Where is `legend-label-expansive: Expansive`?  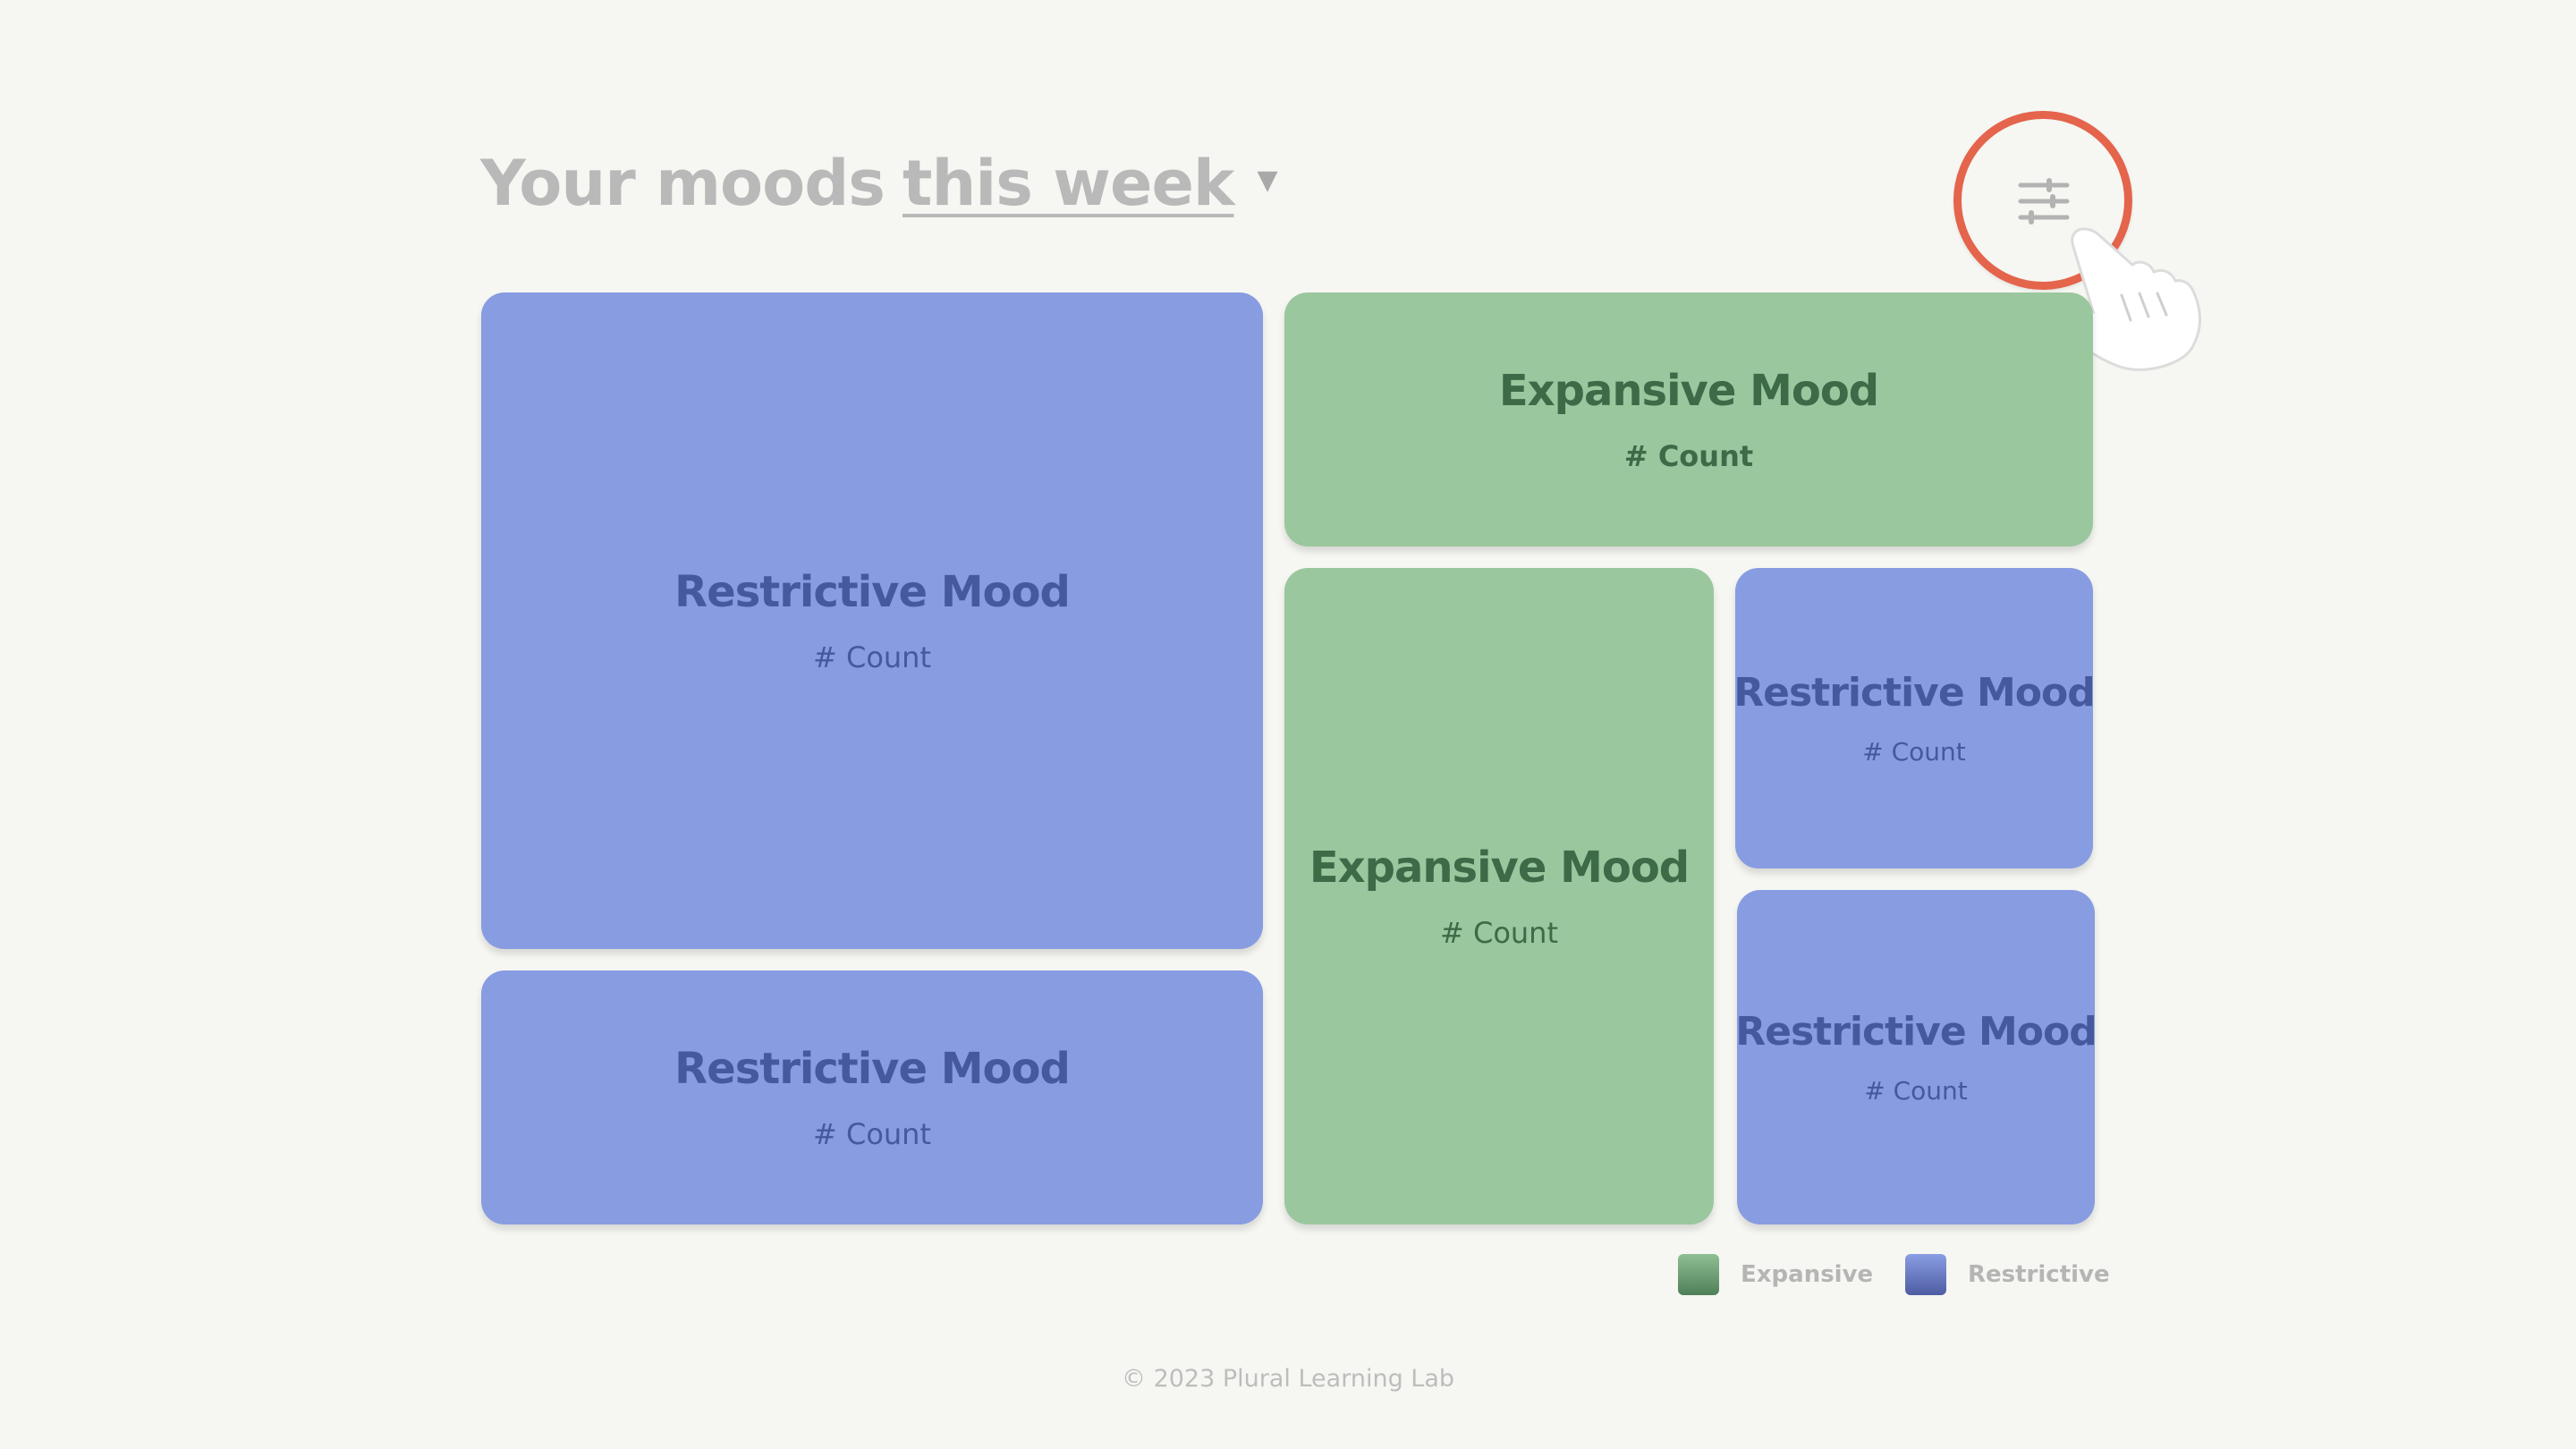
legend-label-expansive: Expansive is located at coordinates (1807, 1274).